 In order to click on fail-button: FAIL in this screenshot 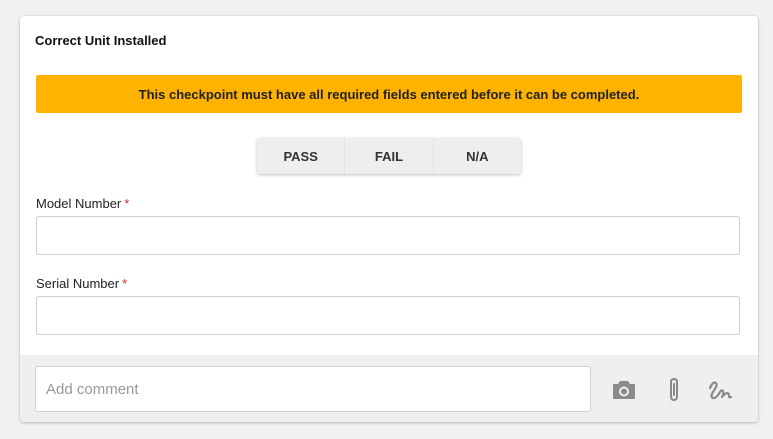, I will do `click(389, 156)`.